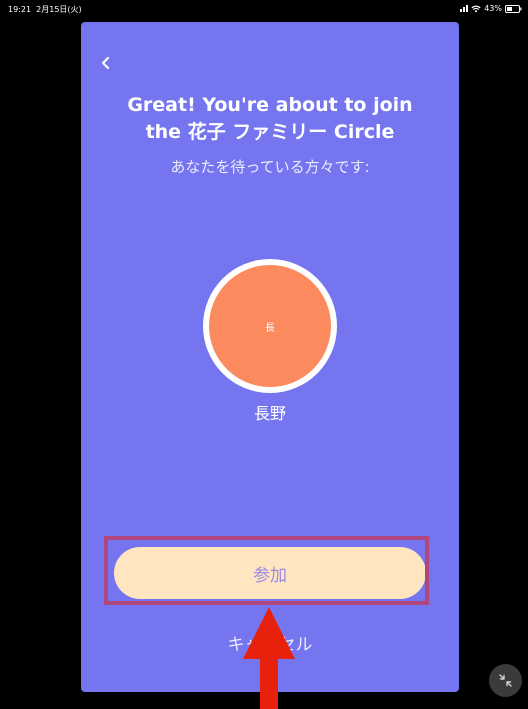  What do you see at coordinates (270, 105) in the screenshot?
I see `dialog-title-line1: Great! You're about to join` at bounding box center [270, 105].